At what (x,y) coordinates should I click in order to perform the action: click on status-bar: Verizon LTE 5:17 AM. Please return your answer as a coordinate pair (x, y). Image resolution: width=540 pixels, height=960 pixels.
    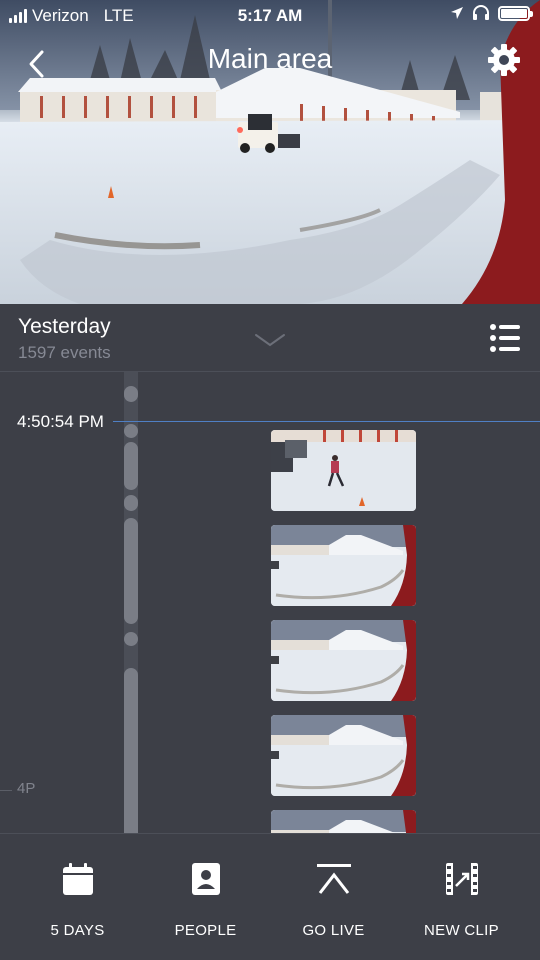
    Looking at the image, I should click on (270, 16).